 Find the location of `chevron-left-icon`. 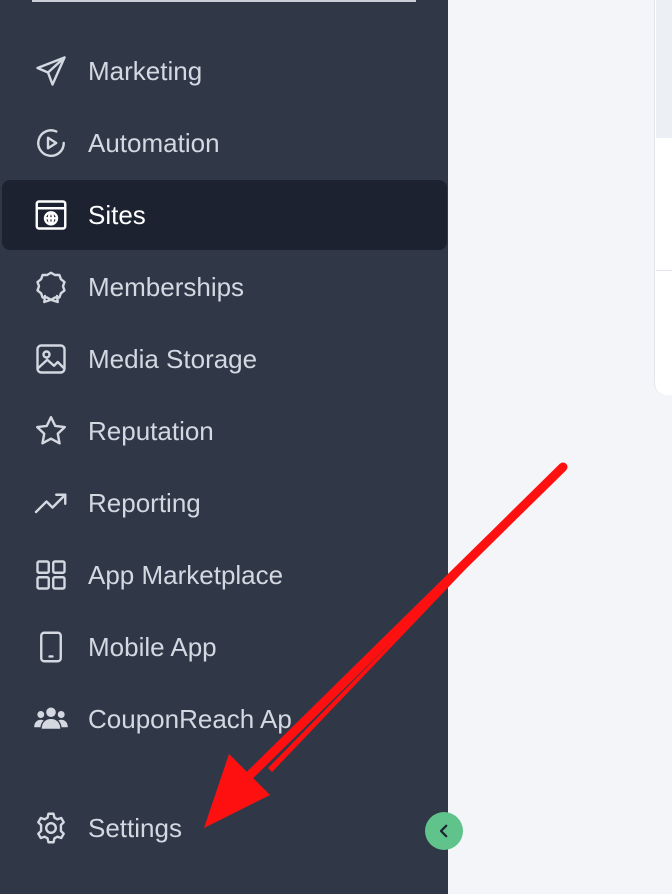

chevron-left-icon is located at coordinates (444, 831).